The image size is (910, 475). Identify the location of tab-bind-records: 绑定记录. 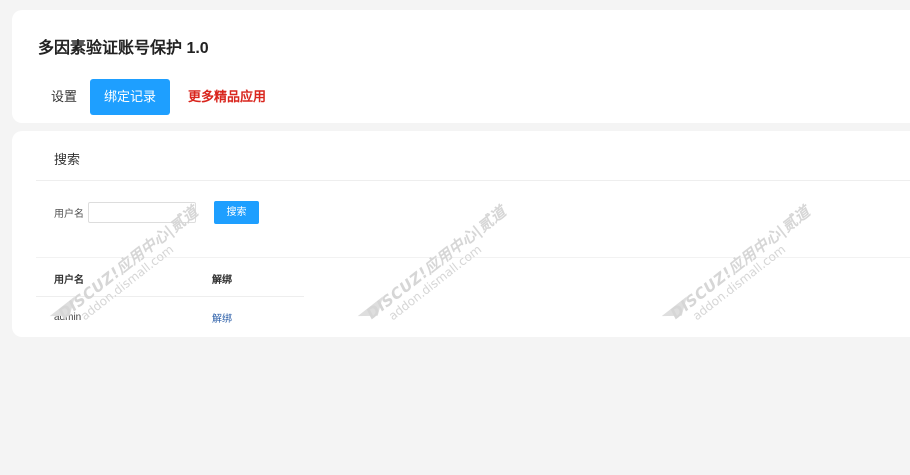
(130, 97).